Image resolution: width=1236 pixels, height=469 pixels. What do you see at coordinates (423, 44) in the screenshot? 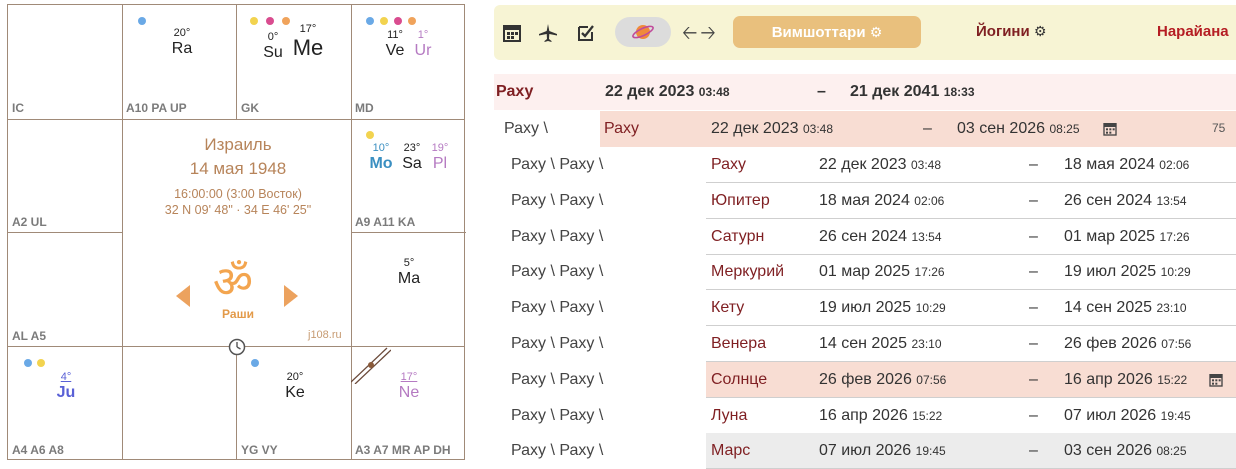
I see `planet-ur: 1° Ur` at bounding box center [423, 44].